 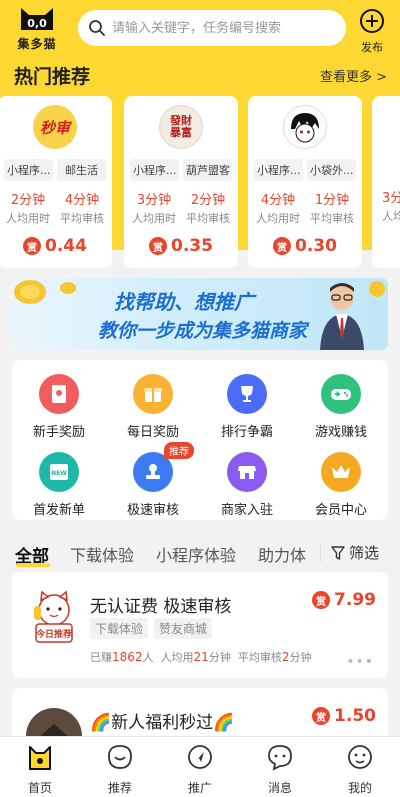 What do you see at coordinates (284, 554) in the screenshot?
I see `tab-boost: 助力体` at bounding box center [284, 554].